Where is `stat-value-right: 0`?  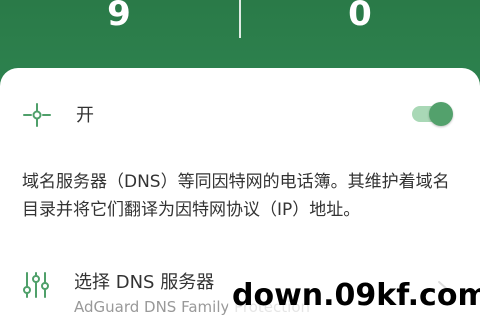
stat-value-right: 0 is located at coordinates (360, 17).